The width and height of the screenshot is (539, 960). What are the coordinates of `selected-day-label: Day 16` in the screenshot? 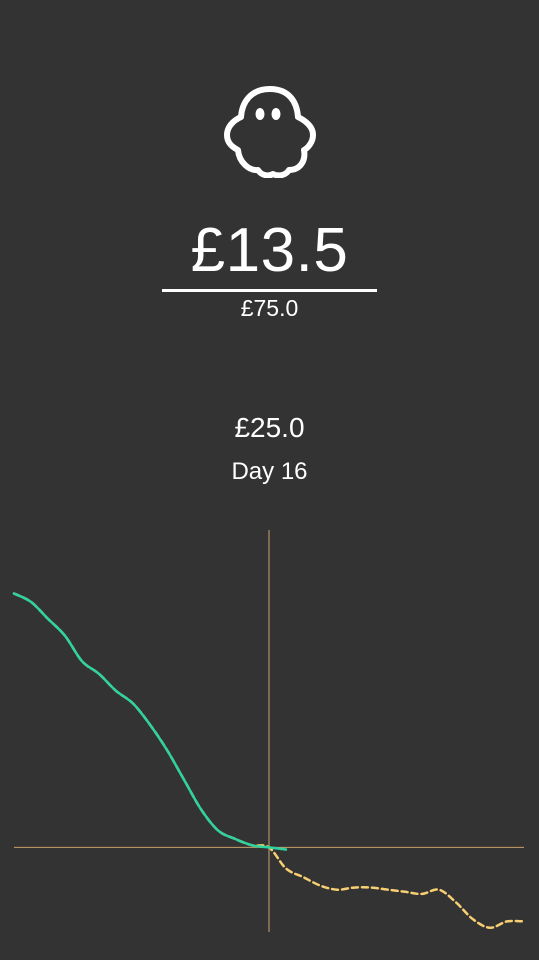 It's located at (269, 471).